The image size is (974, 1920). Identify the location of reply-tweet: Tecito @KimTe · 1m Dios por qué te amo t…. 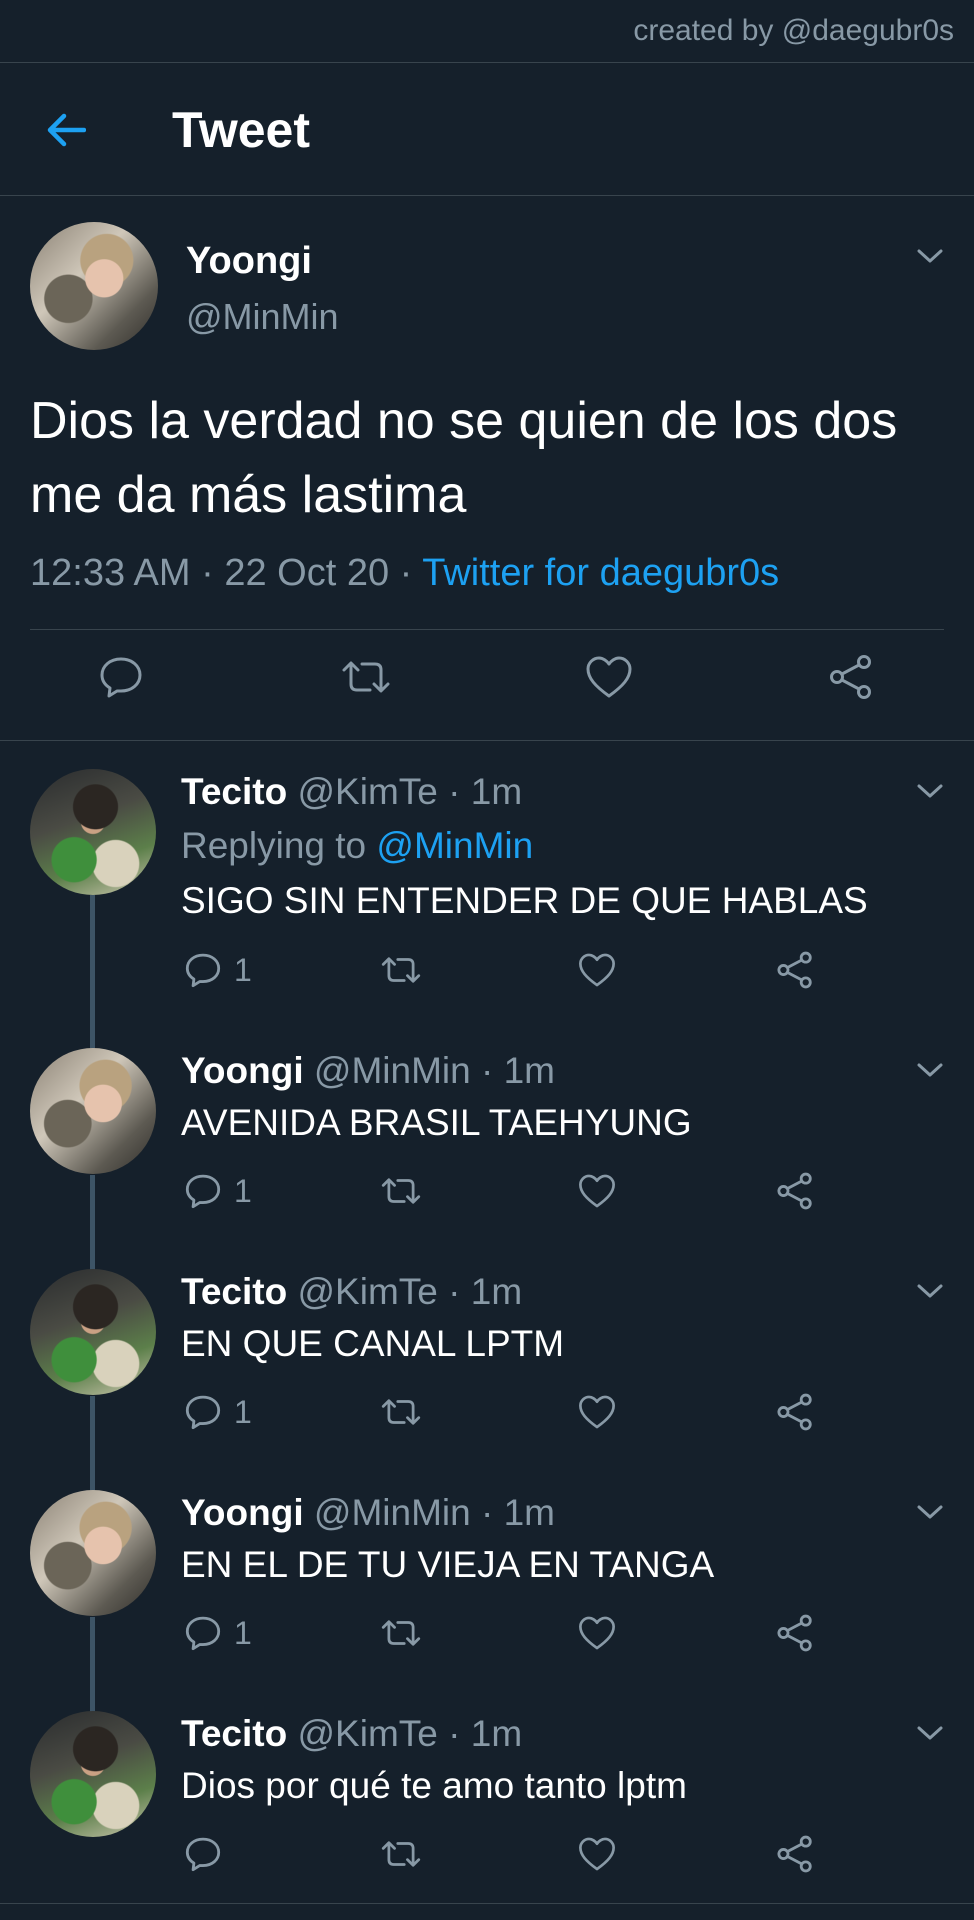
(487, 1794).